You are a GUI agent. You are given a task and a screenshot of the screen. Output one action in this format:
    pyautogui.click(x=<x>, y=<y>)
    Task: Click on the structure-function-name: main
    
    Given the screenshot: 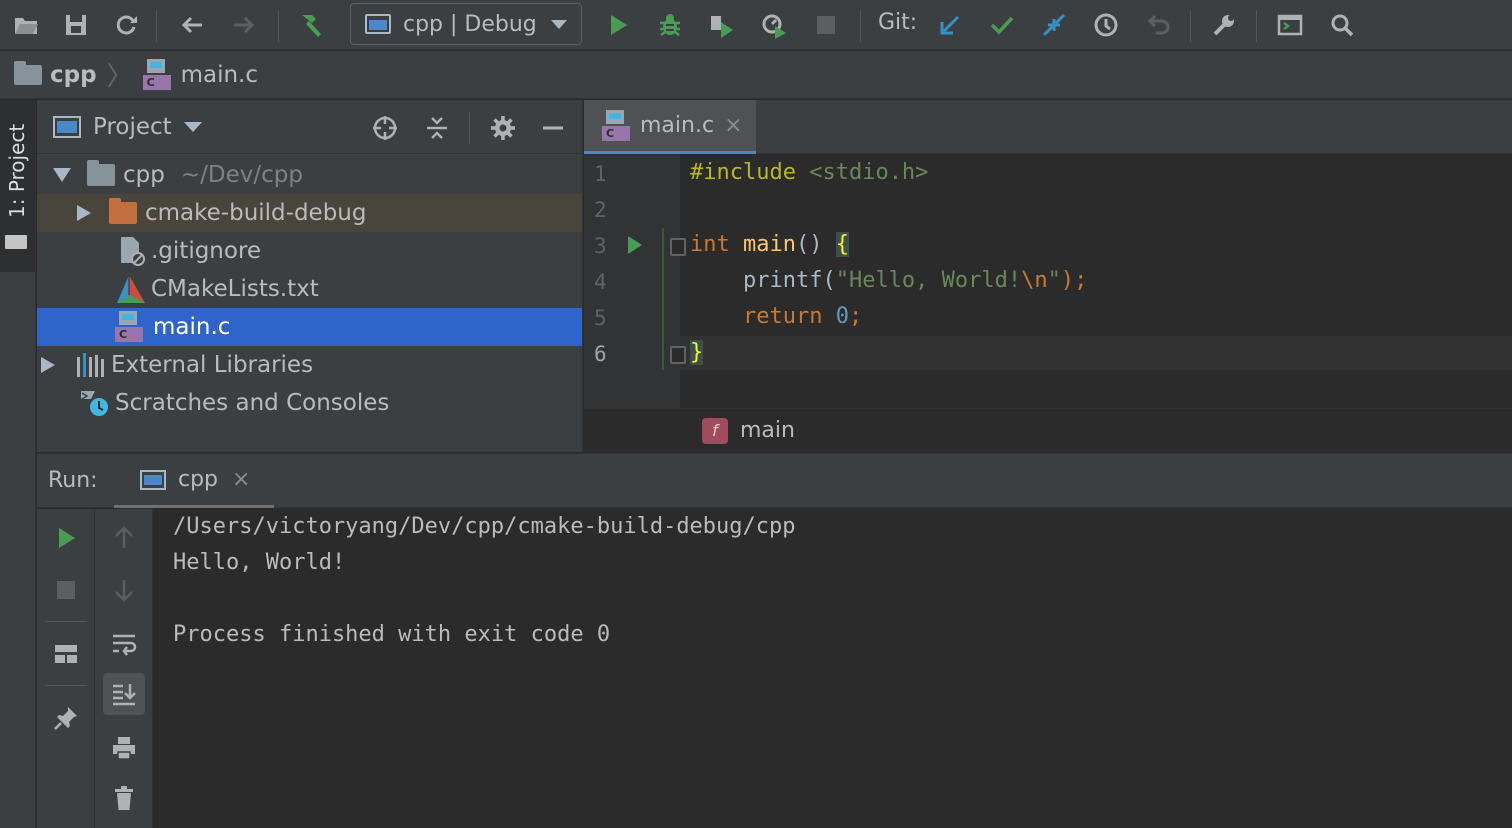 What is the action you would take?
    pyautogui.click(x=767, y=430)
    